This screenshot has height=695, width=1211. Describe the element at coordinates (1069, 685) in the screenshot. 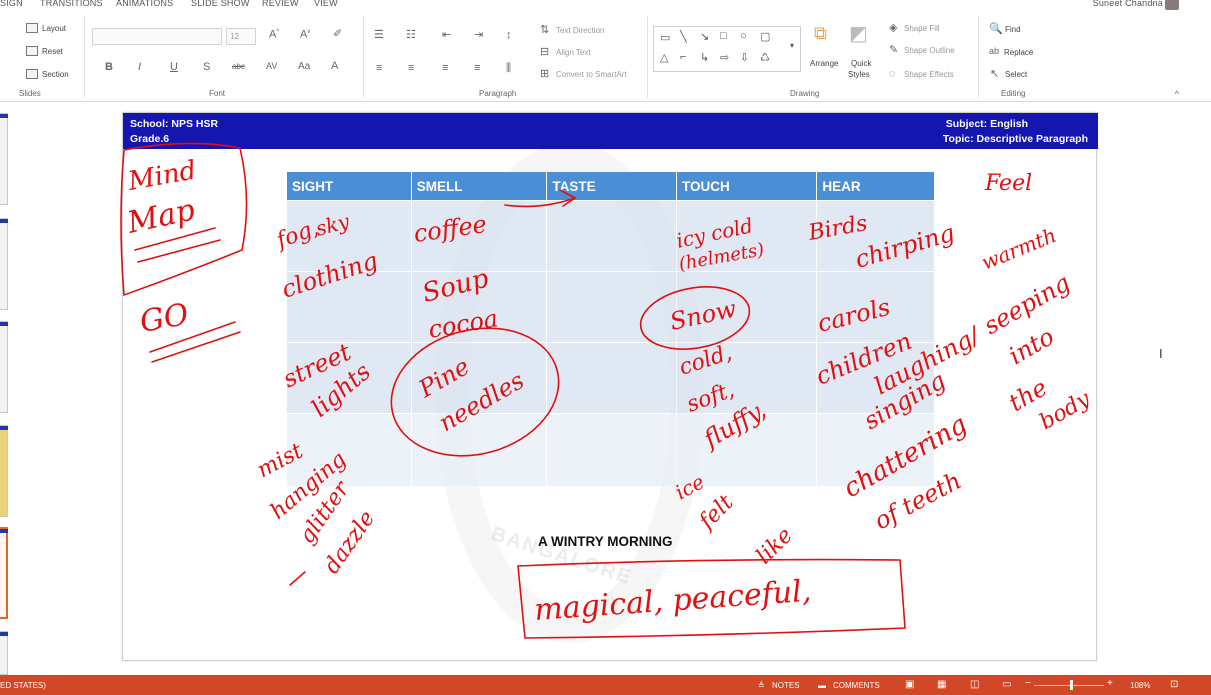

I see `zoom-slider` at that location.